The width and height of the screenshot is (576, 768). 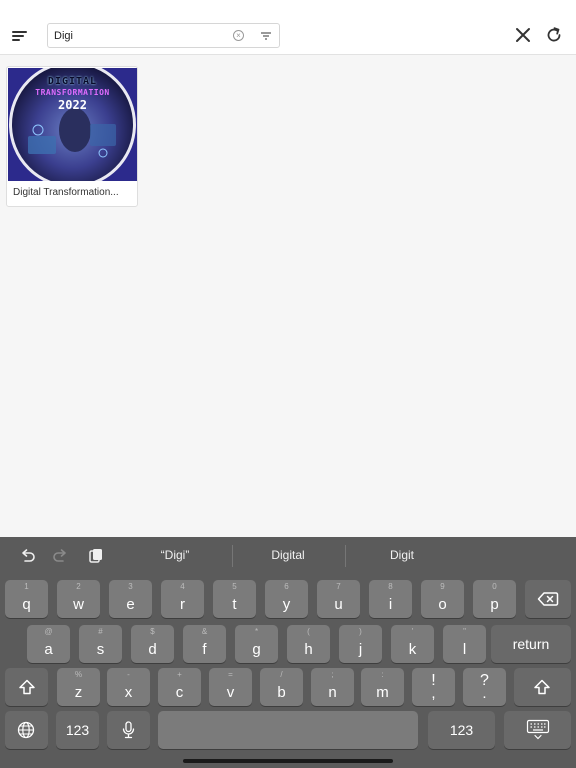 What do you see at coordinates (332, 687) in the screenshot?
I see `key-n: ; n` at bounding box center [332, 687].